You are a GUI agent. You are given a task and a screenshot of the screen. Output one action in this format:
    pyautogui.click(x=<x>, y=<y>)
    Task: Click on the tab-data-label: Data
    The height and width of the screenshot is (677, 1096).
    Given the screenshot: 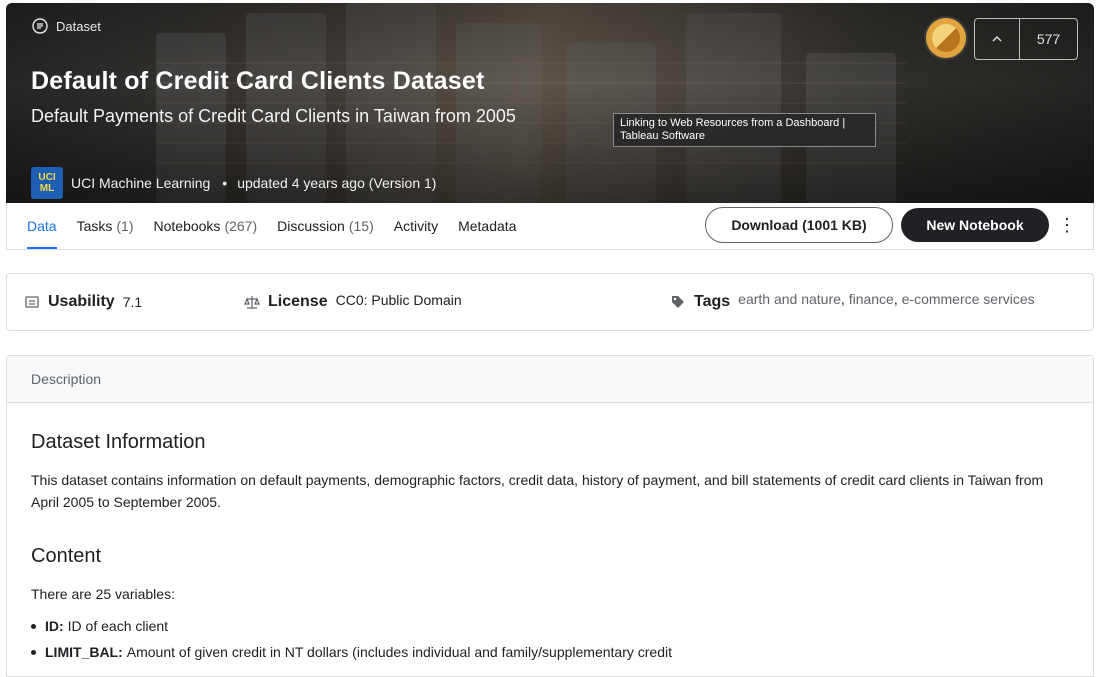 What is the action you would take?
    pyautogui.click(x=42, y=226)
    